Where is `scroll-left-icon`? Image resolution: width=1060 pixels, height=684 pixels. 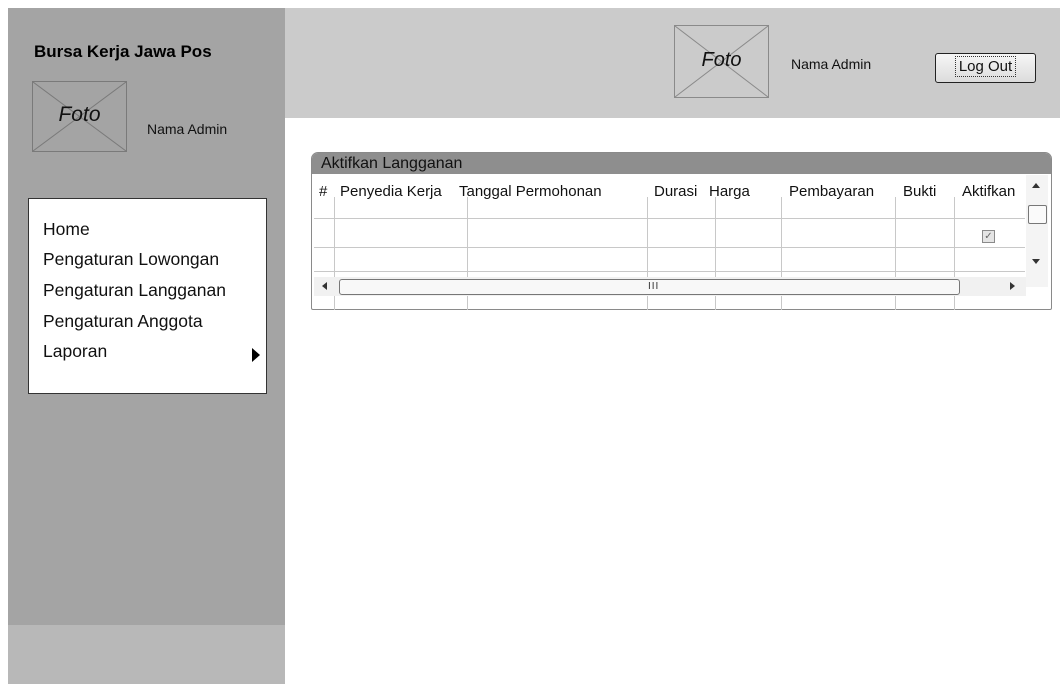
scroll-left-icon is located at coordinates (324, 286).